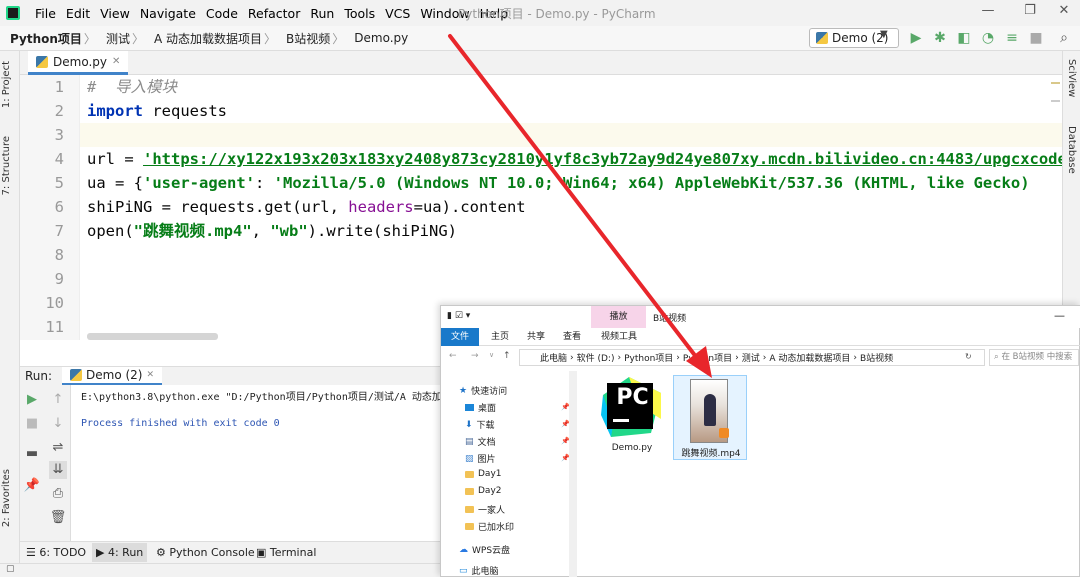 This screenshot has width=1080, height=577. Describe the element at coordinates (377, 38) in the screenshot. I see `breadcrumb-file: Demo.py` at that location.